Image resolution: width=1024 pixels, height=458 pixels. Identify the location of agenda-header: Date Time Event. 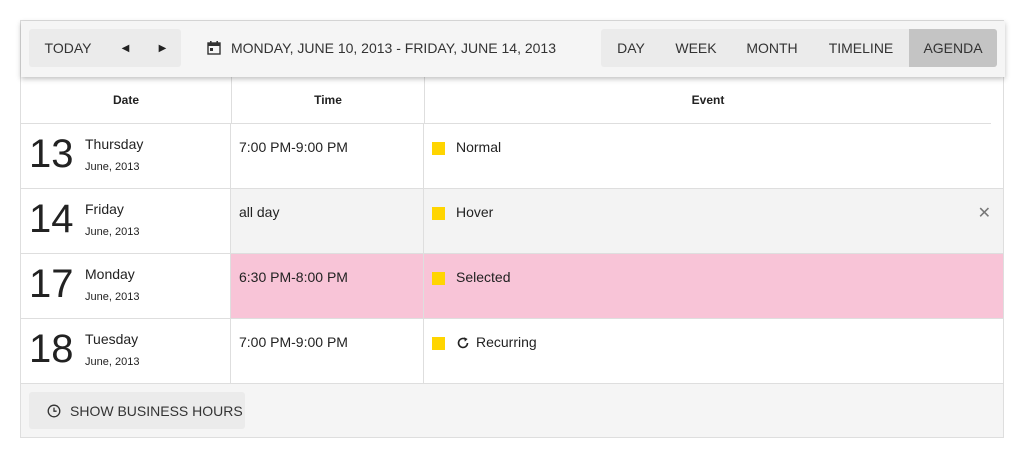
(506, 100).